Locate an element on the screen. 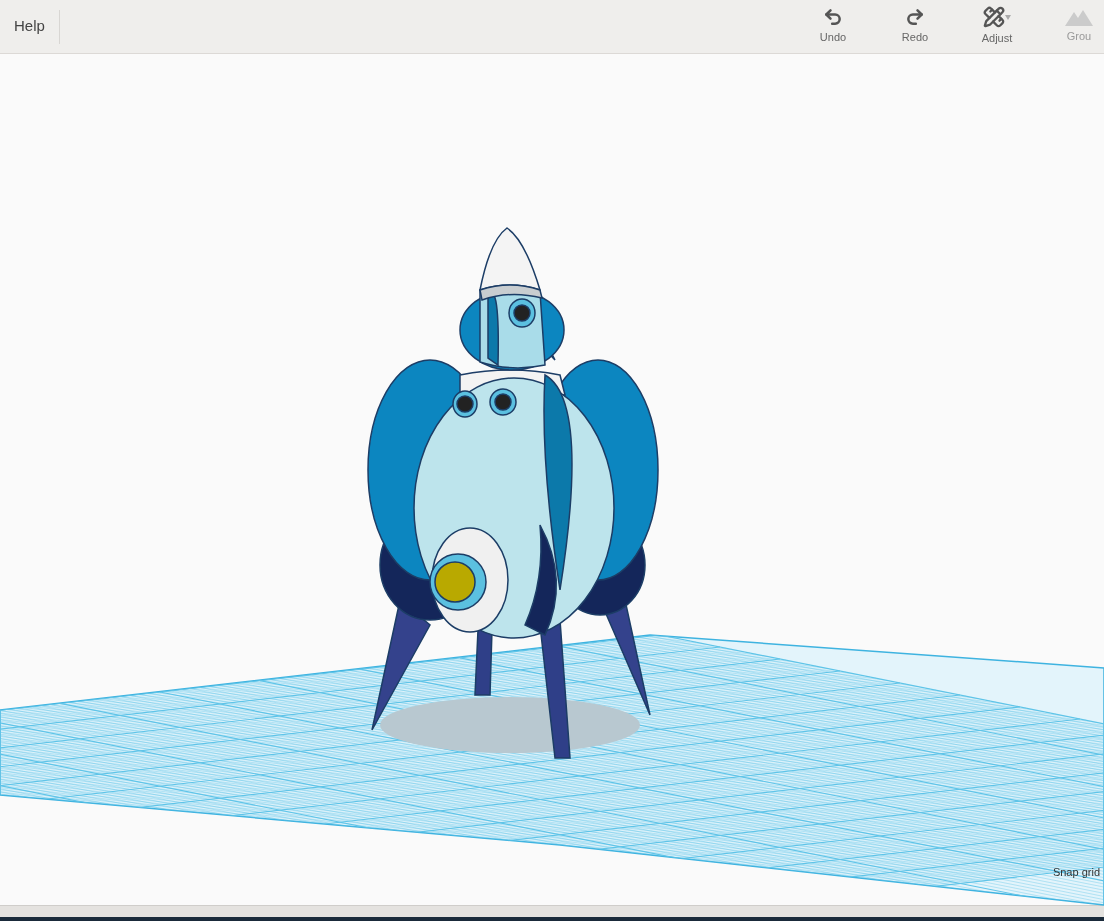 The image size is (1104, 921). mountain-icon is located at coordinates (1079, 17).